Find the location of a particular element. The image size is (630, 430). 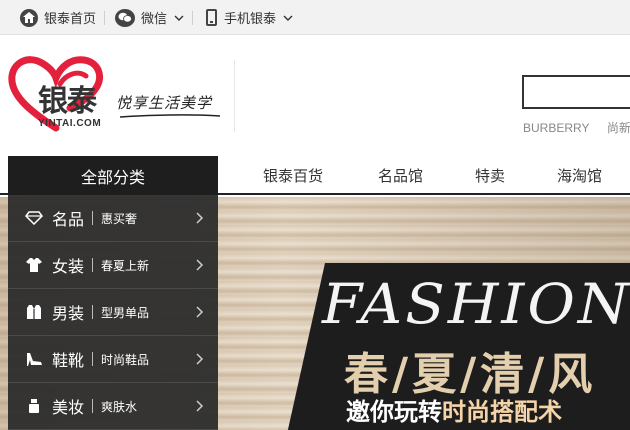

category-item-shoes: 鞋靴 时尚鞋品 is located at coordinates (113, 359).